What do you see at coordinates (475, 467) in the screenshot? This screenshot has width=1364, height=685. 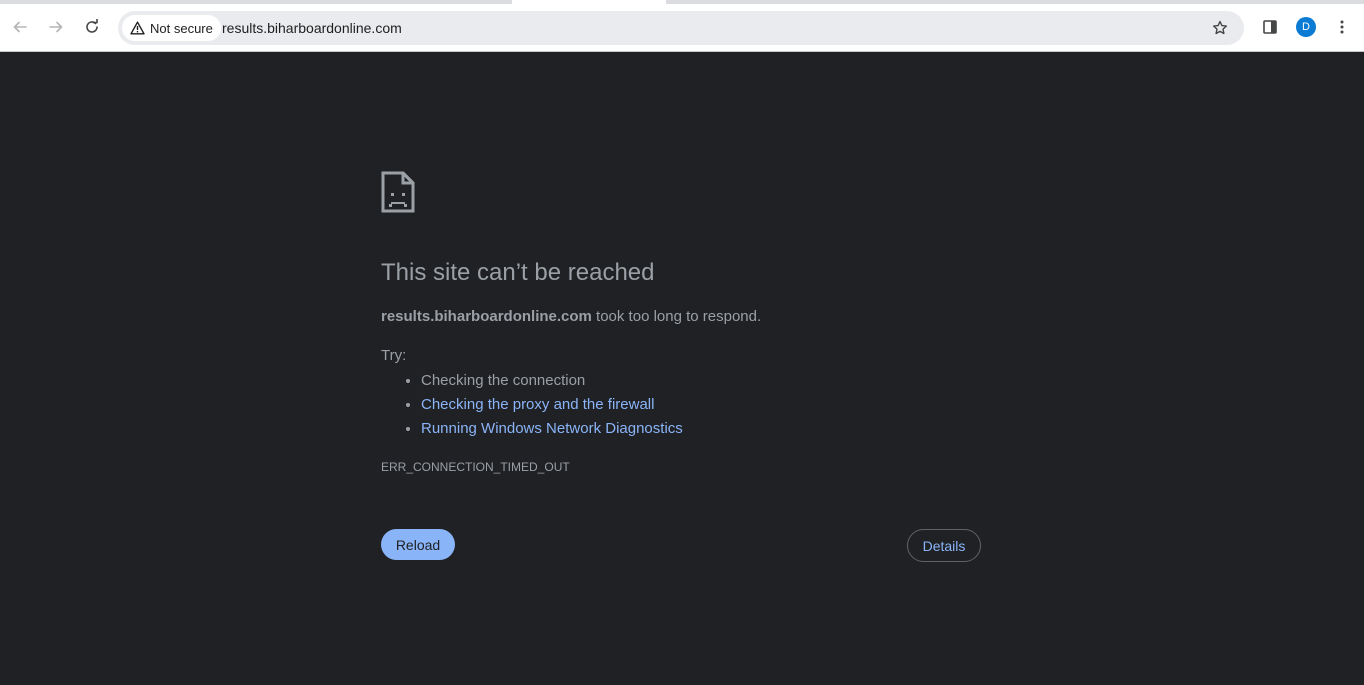 I see `error-code: ERR_CONNECTION_TIMED_OUT` at bounding box center [475, 467].